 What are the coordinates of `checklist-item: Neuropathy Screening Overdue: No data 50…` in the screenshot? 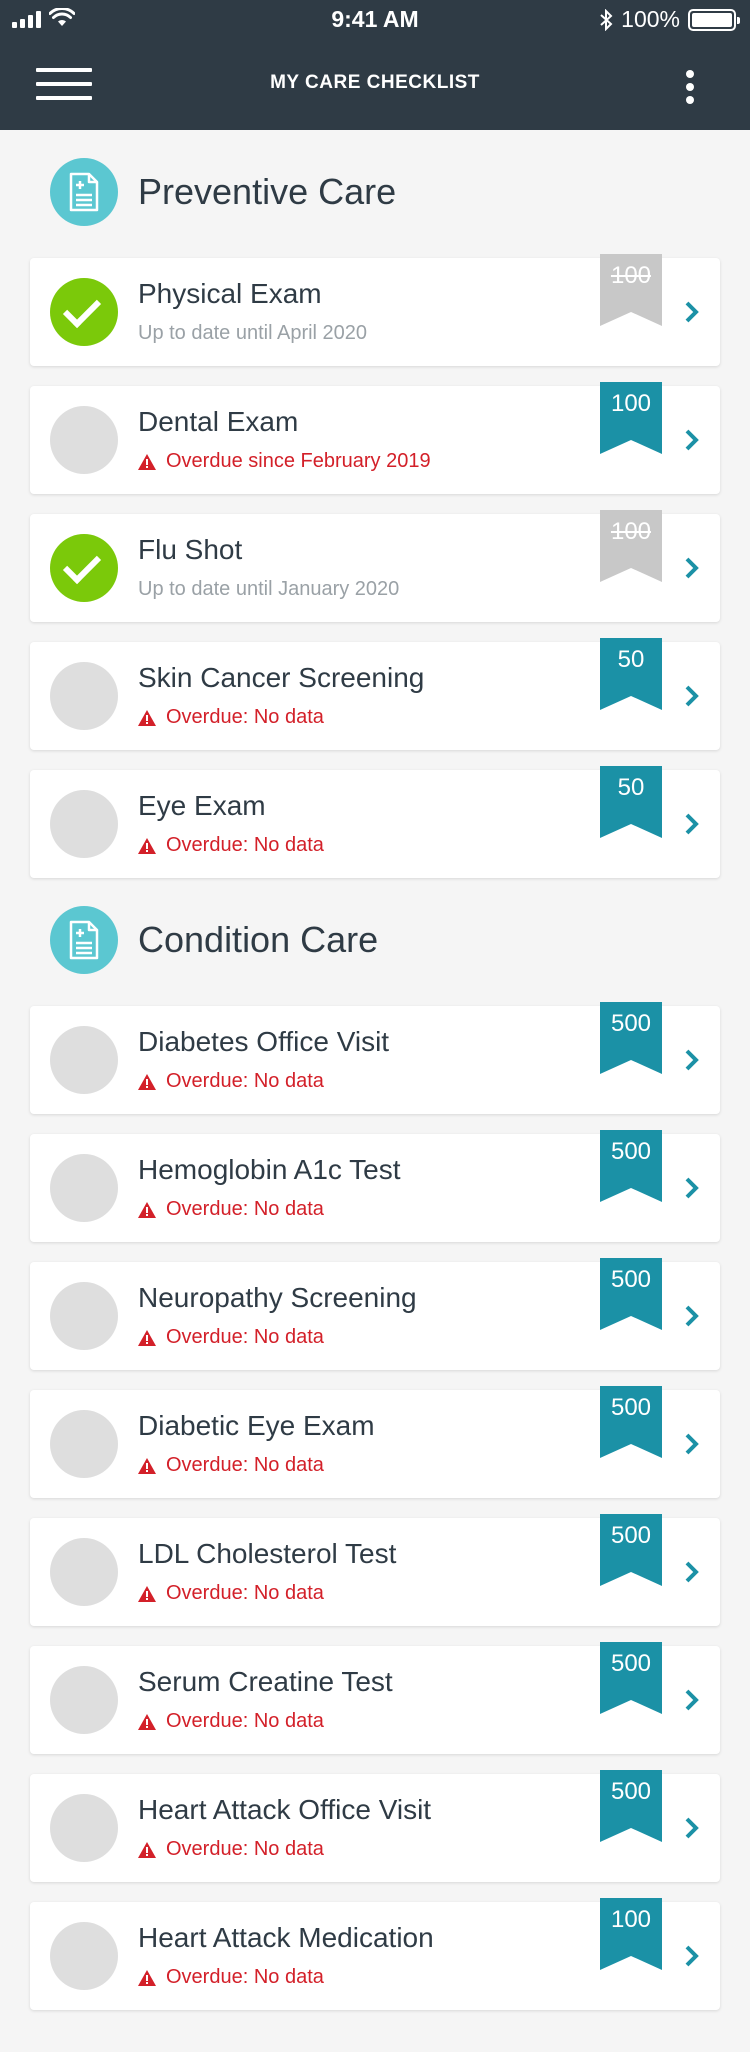 It's located at (375, 1314).